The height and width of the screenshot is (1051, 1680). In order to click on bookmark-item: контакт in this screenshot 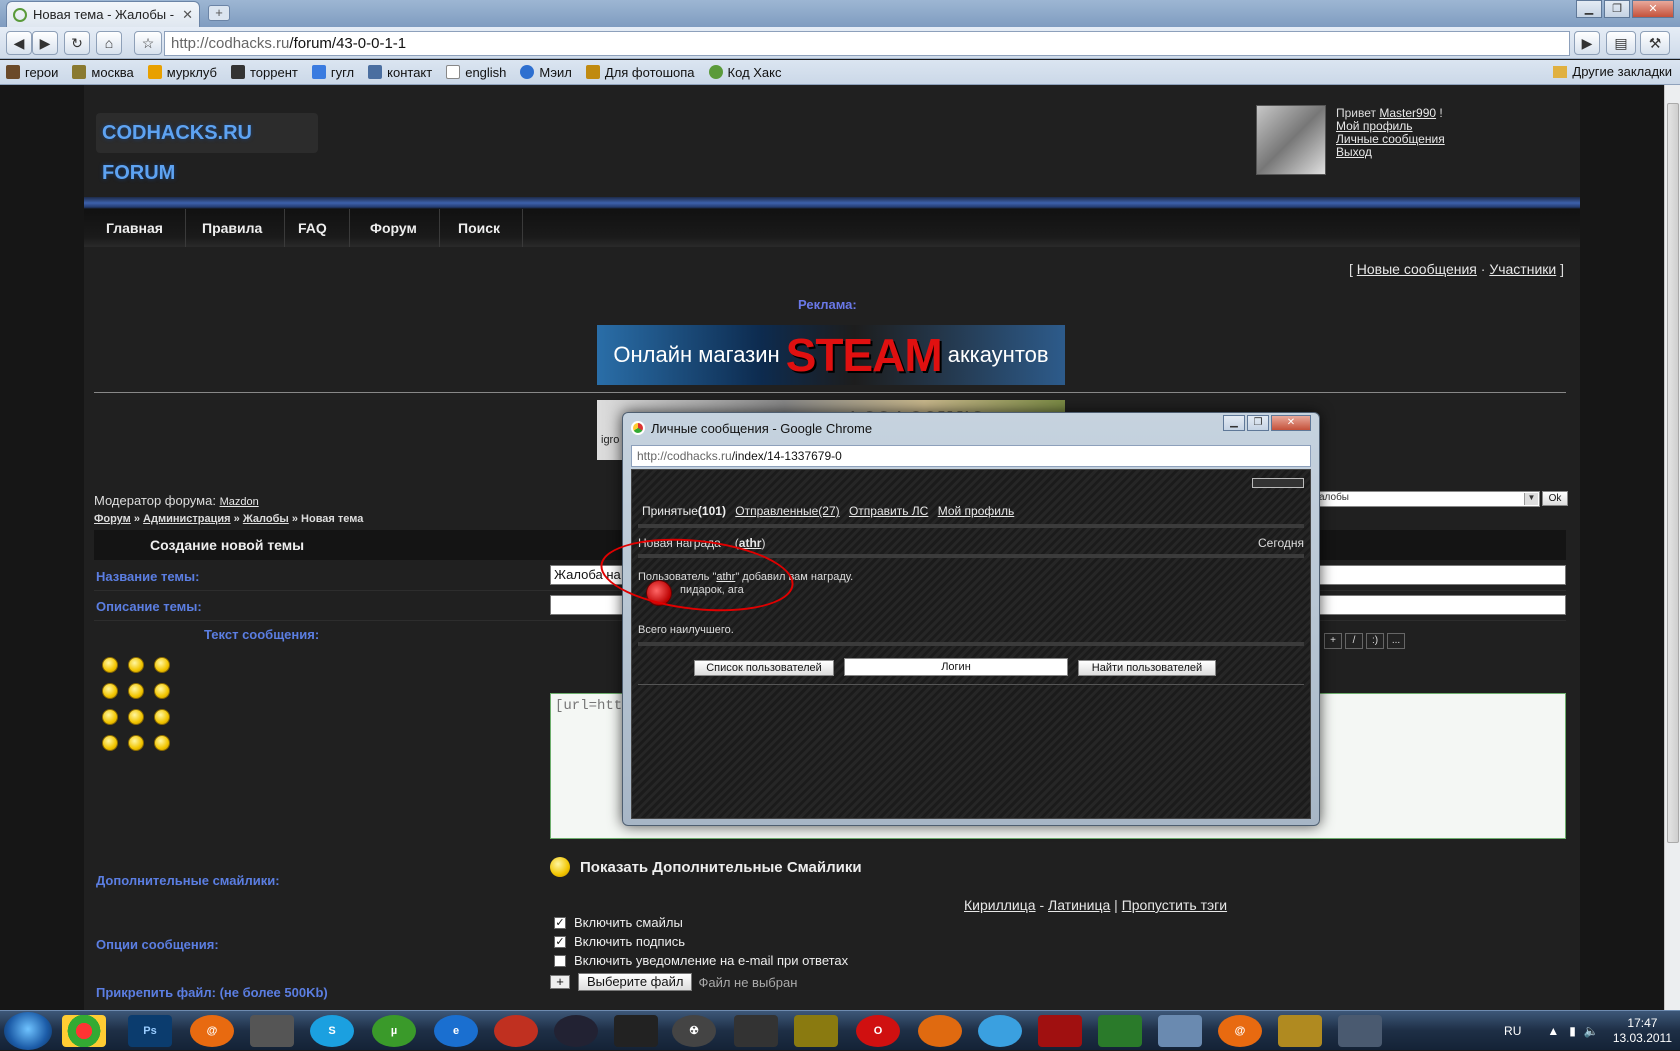, I will do `click(400, 72)`.